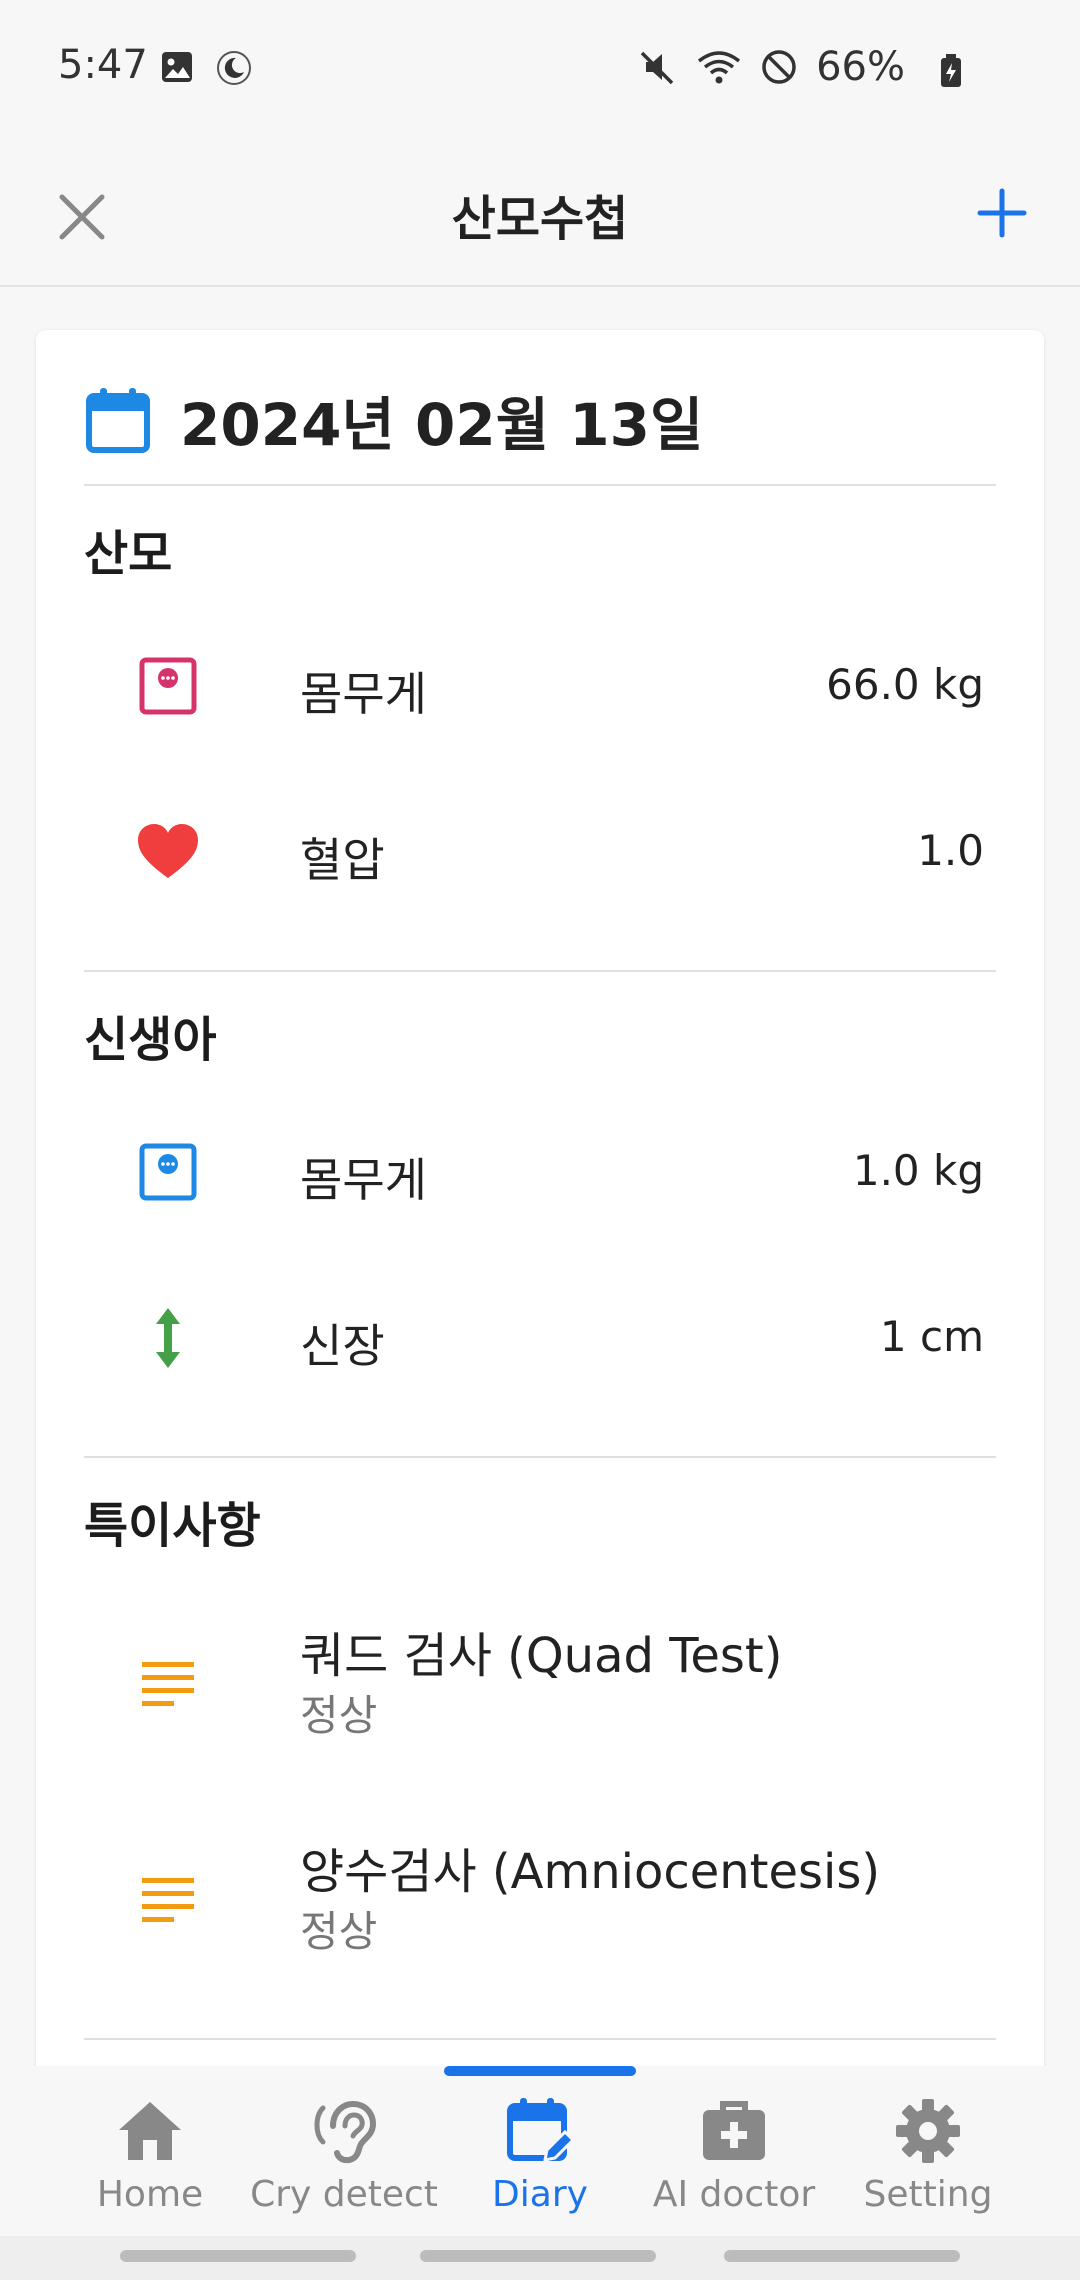 The image size is (1080, 2280). Describe the element at coordinates (128, 554) in the screenshot. I see `section-title-mother: 산모` at that location.